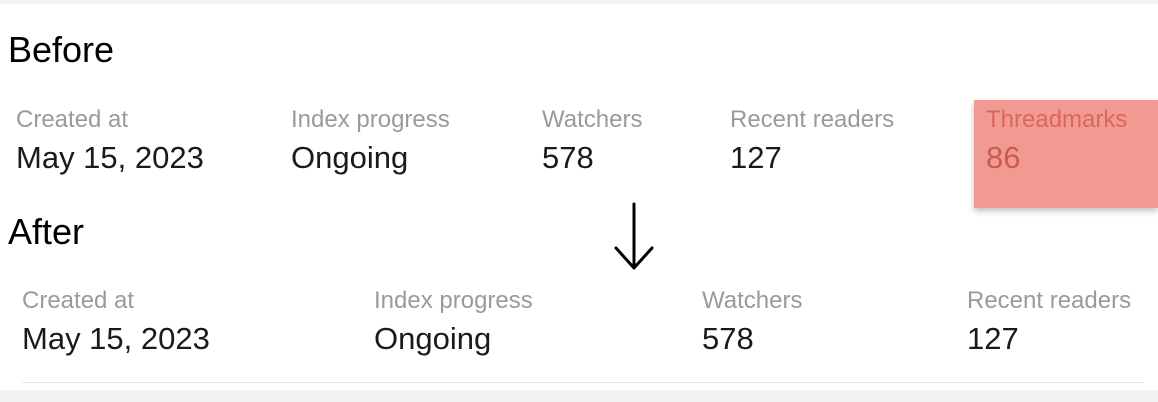  Describe the element at coordinates (812, 140) in the screenshot. I see `before-stat-recent-readers: Recent readers 127` at that location.